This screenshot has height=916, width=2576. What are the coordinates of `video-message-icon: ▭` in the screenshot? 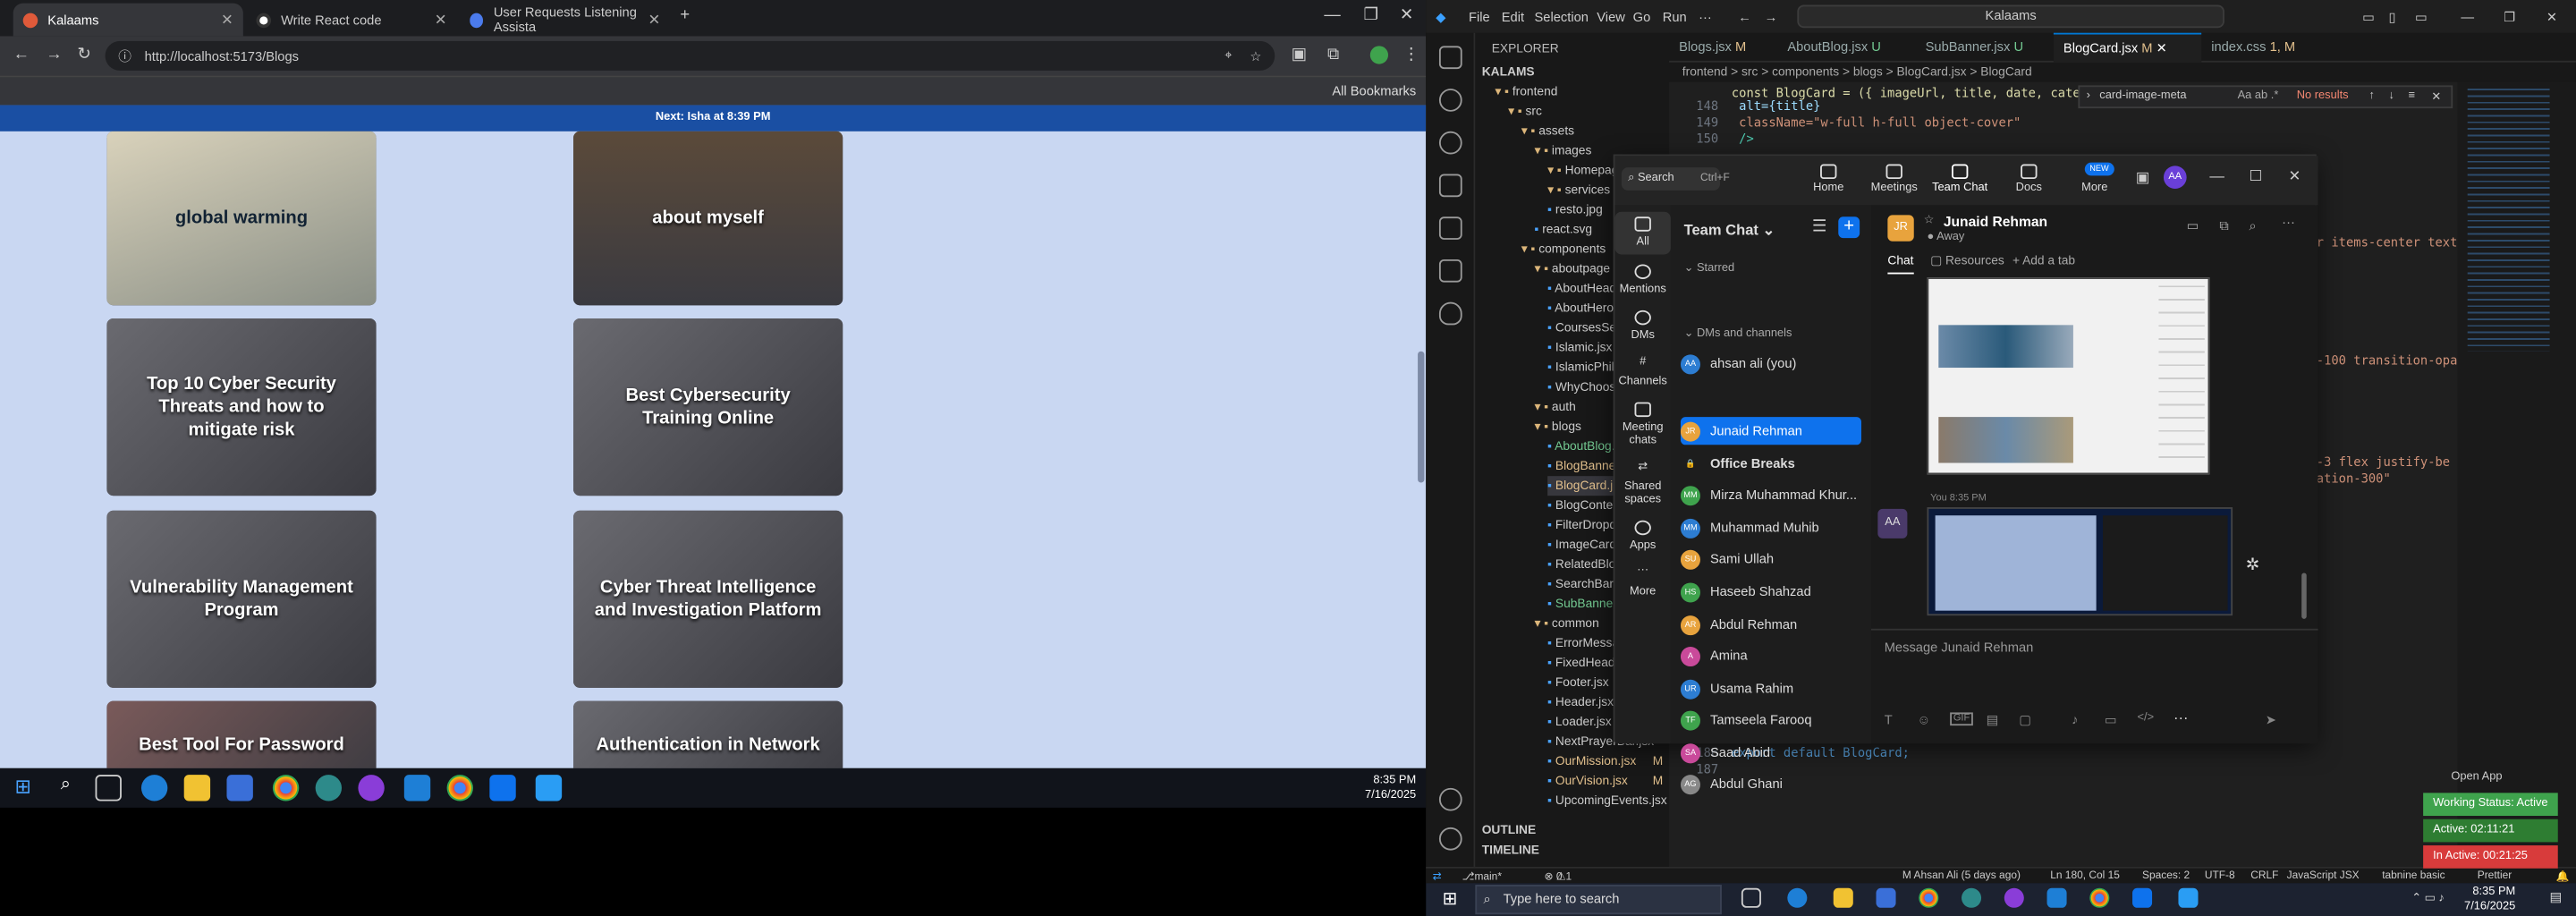 It's located at (2111, 719).